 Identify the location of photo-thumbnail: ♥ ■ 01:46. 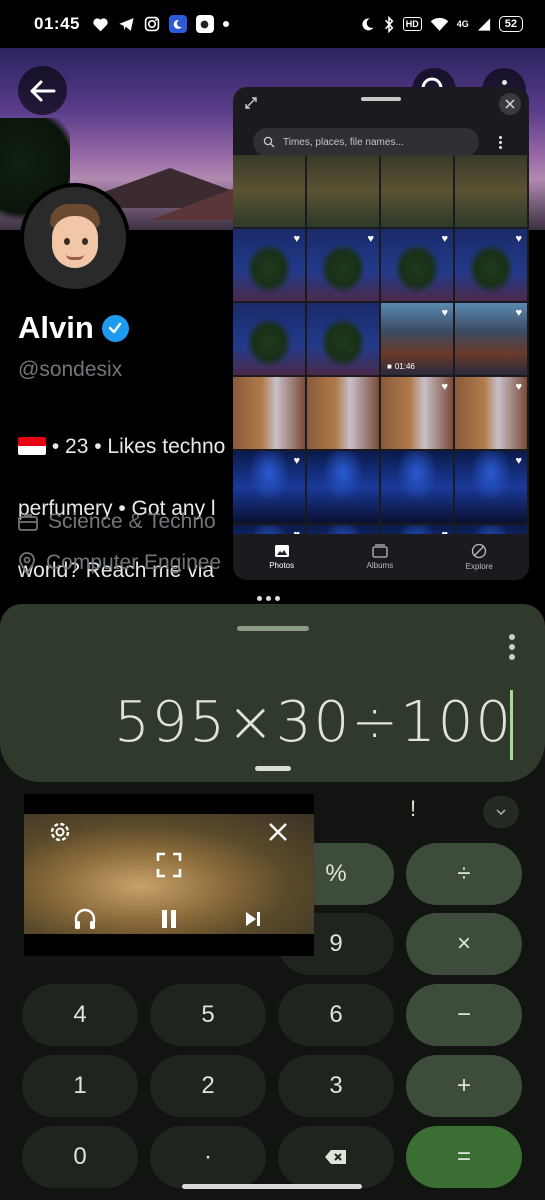
(417, 339).